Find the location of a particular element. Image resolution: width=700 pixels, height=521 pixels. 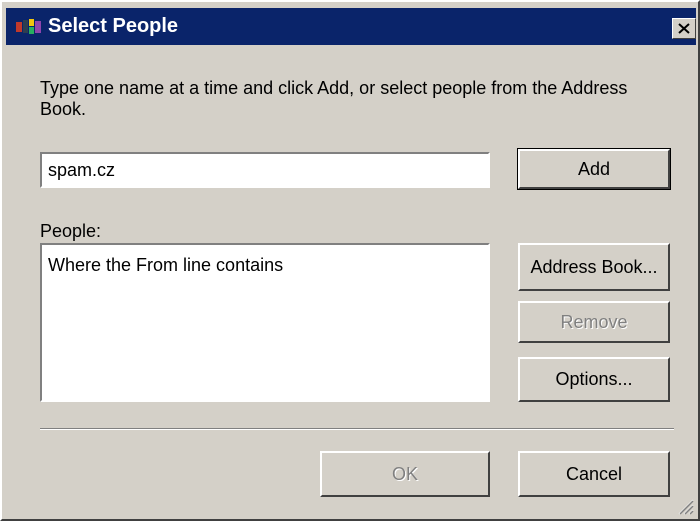

remove-button: Remove is located at coordinates (594, 322).